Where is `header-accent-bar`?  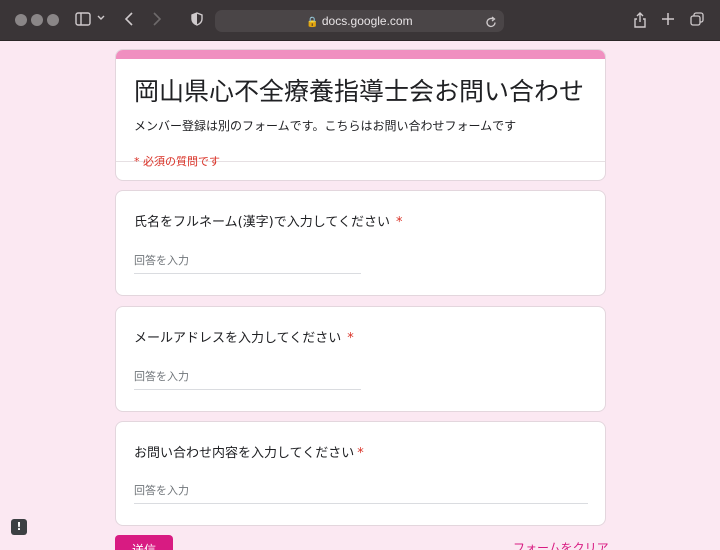
header-accent-bar is located at coordinates (360, 54).